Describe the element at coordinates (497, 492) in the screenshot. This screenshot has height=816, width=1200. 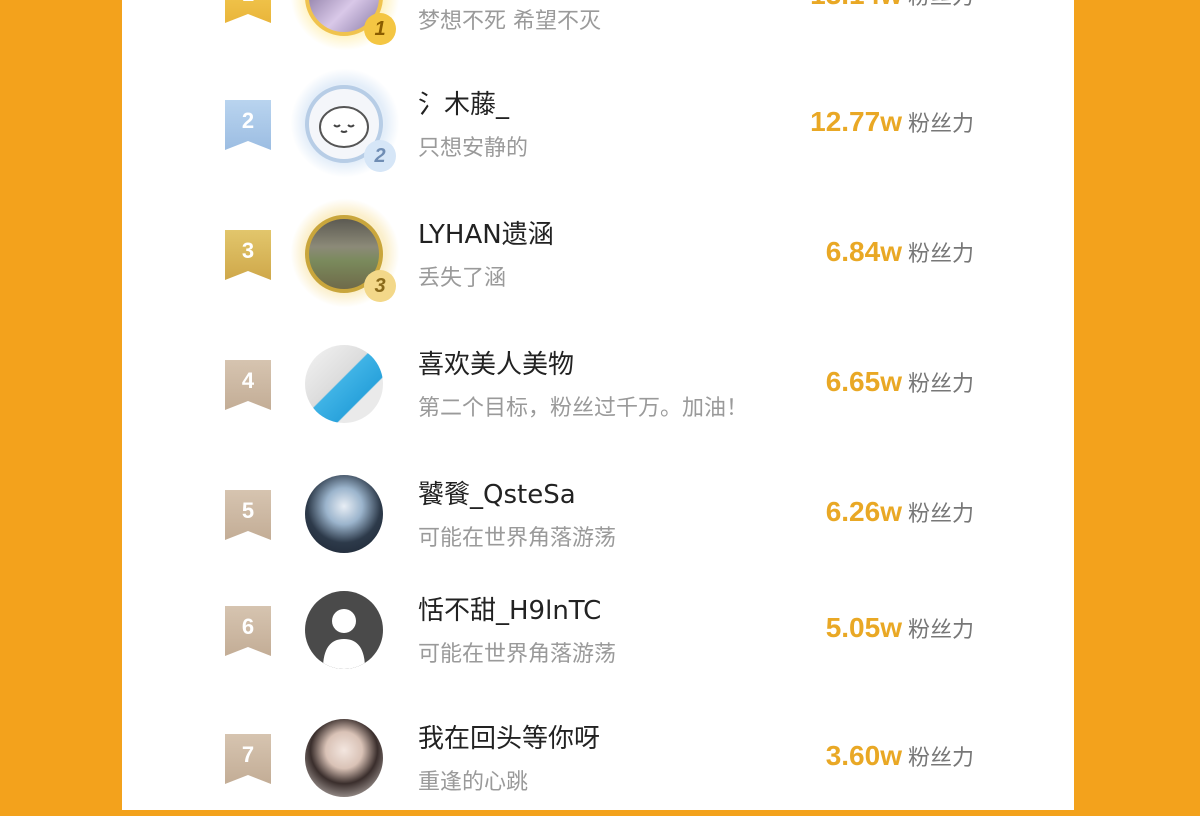
I see `user-name: 饕餮_QsteSa` at that location.